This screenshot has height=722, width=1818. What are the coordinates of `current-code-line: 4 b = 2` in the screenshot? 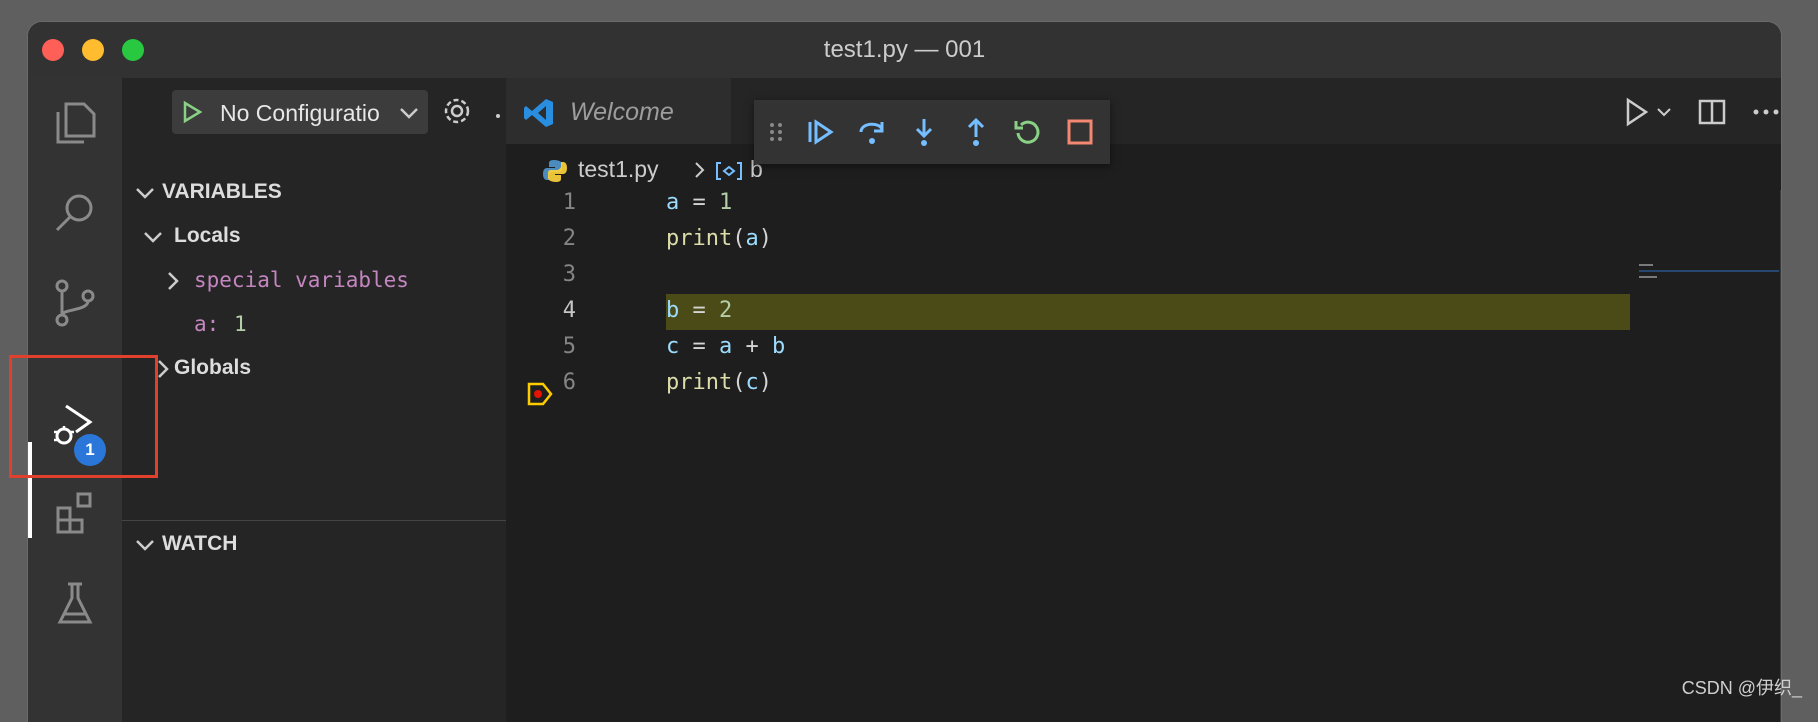 It's located at (1068, 312).